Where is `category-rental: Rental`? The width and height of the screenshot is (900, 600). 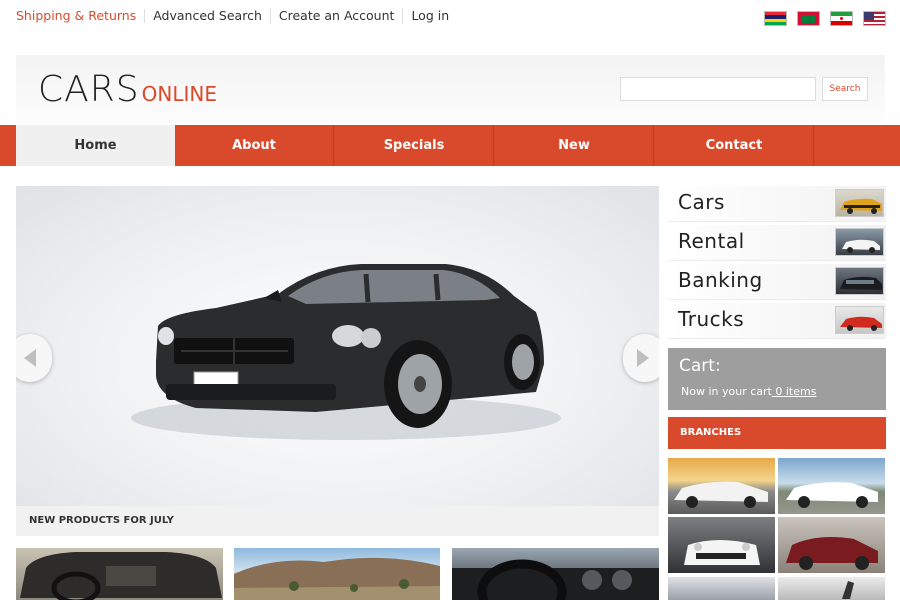
category-rental: Rental is located at coordinates (777, 243).